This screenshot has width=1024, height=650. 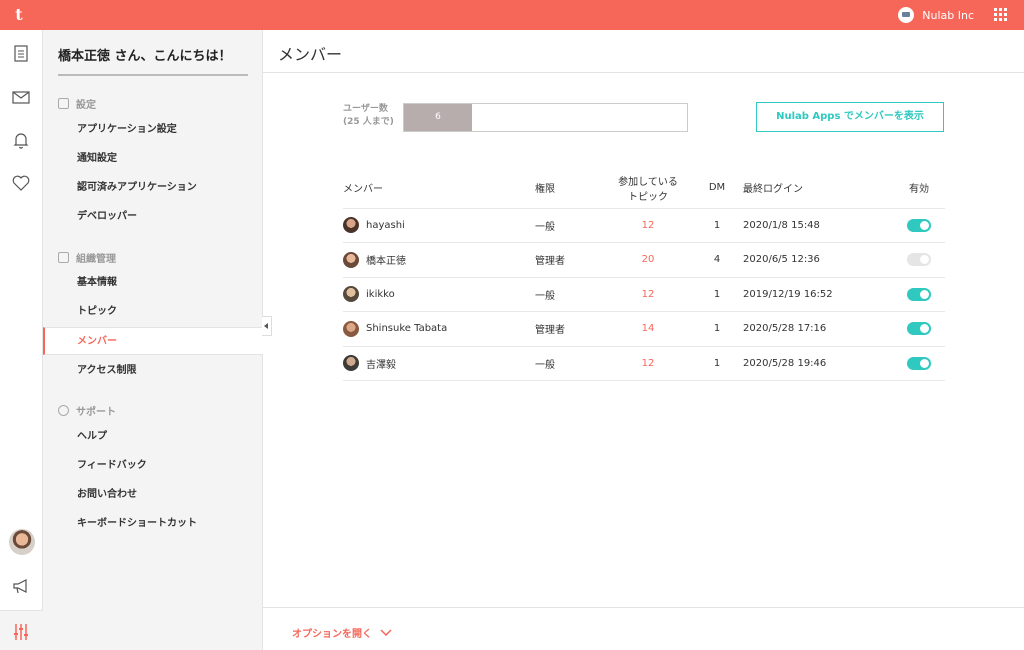 I want to click on footer-bar: オプションを開く, so click(x=643, y=628).